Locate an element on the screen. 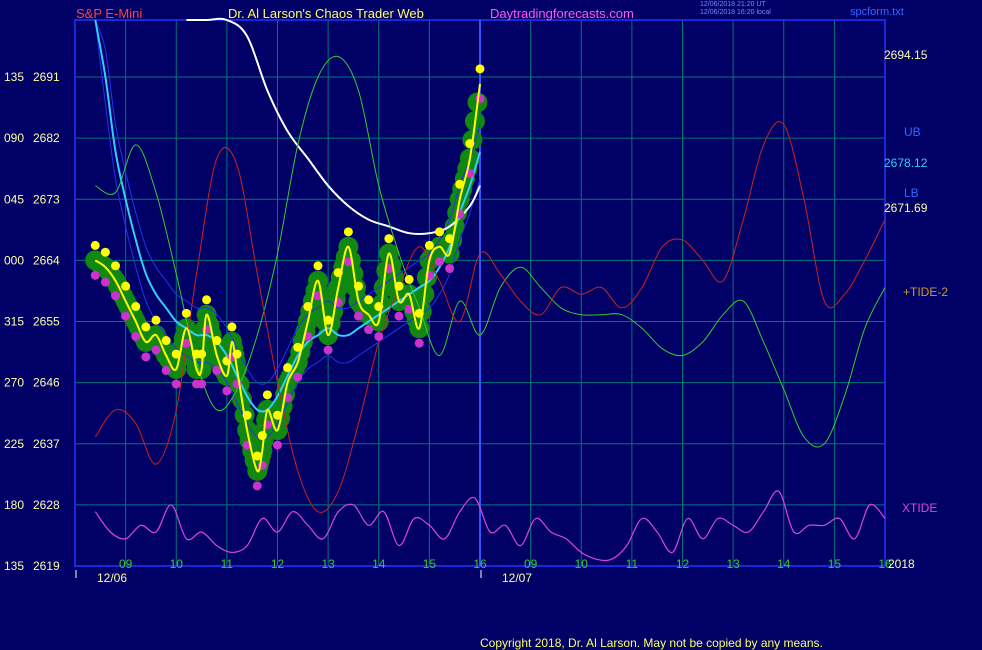  y-price-label: 2628 is located at coordinates (46, 505).